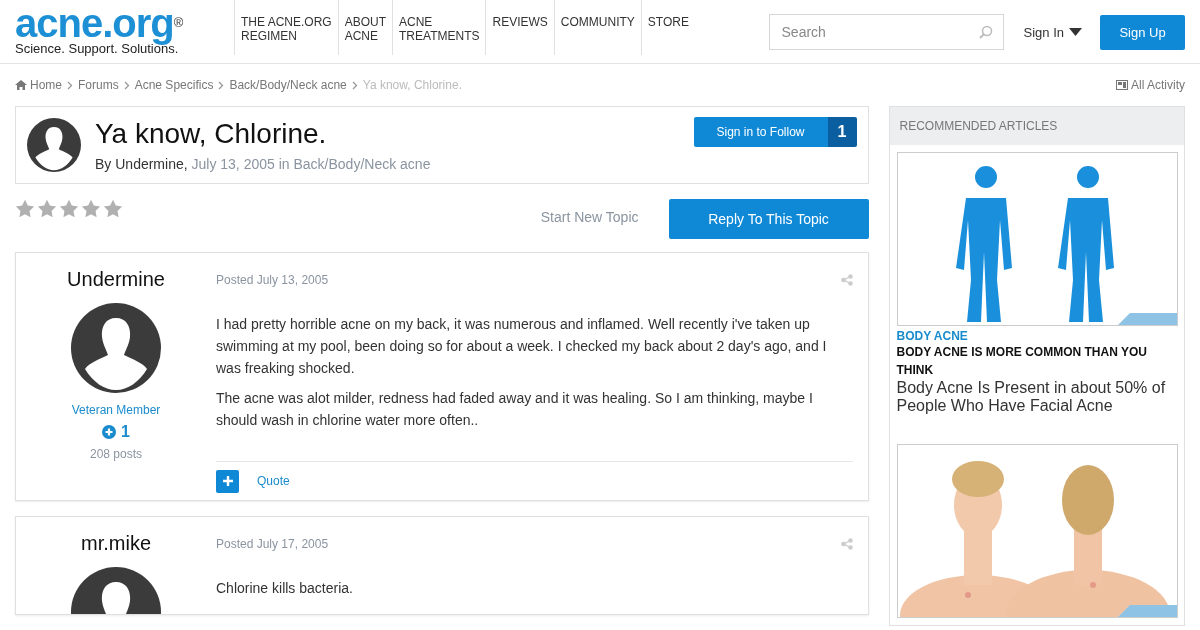 This screenshot has width=1200, height=630. What do you see at coordinates (886, 32) in the screenshot?
I see `search-field: Search` at bounding box center [886, 32].